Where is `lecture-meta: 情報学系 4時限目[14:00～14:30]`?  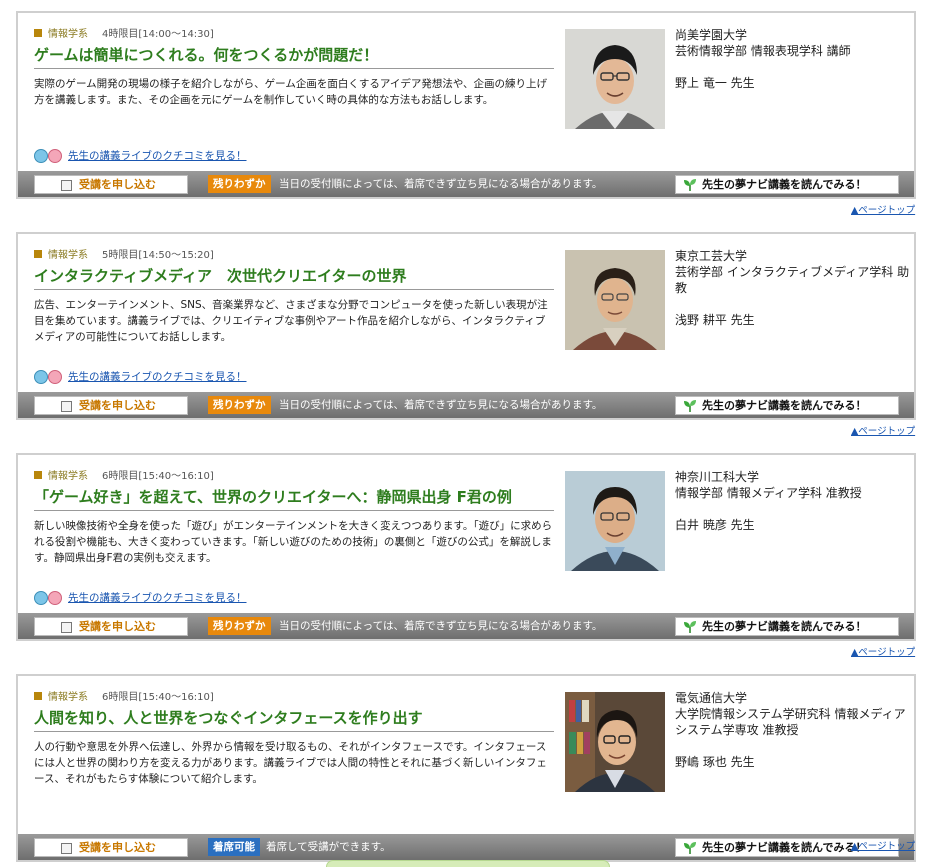
lecture-meta: 情報学系 4時限目[14:00～14:30] is located at coordinates (124, 32).